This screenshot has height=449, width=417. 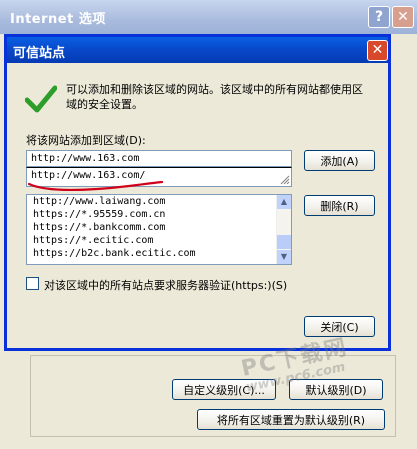 I want to click on reset-all-zones-button: 将所有区域重置为默认级别(R), so click(x=291, y=419).